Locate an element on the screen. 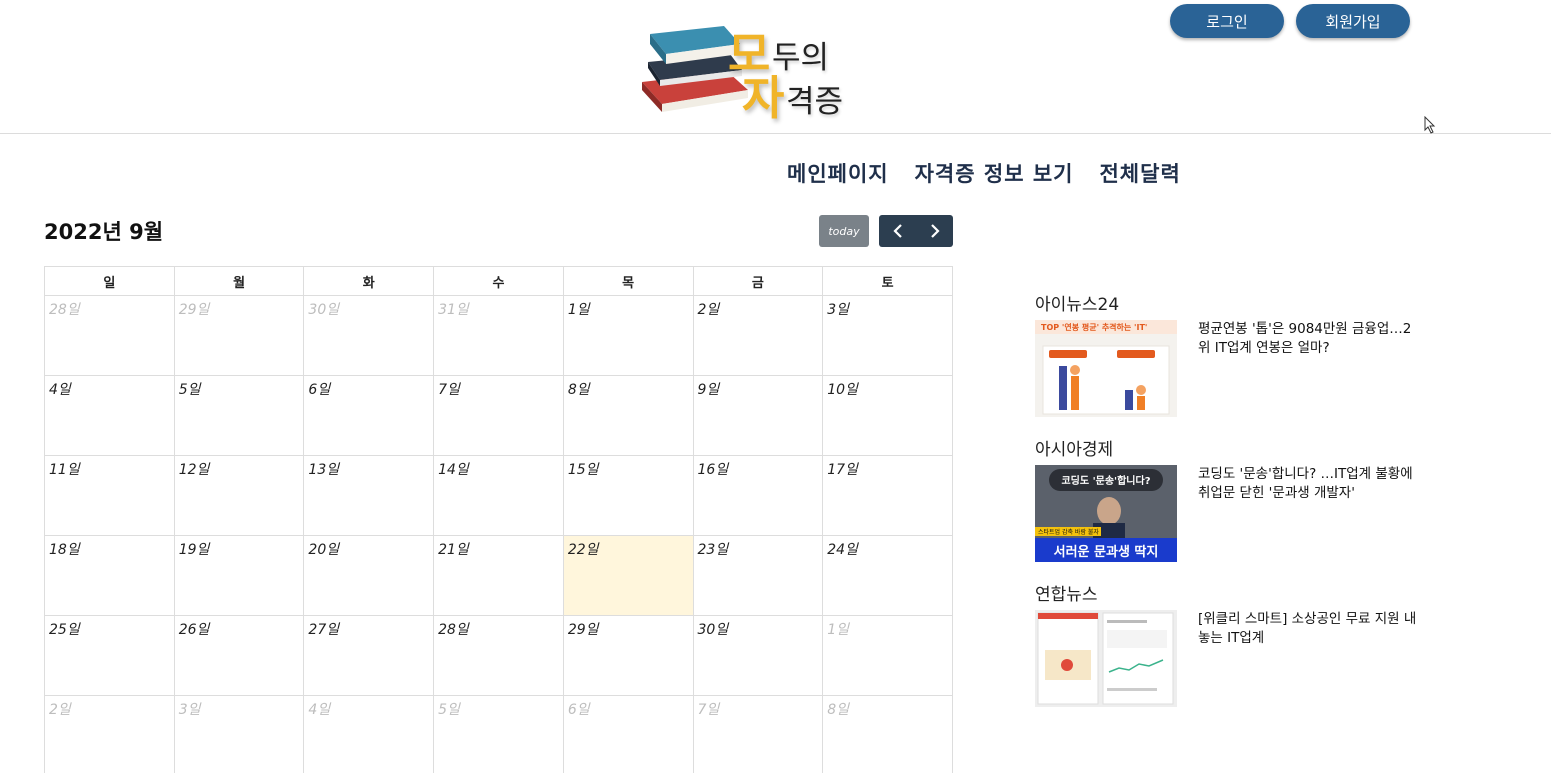 The image size is (1551, 773). news-source: 연합뉴스 is located at coordinates (1066, 592).